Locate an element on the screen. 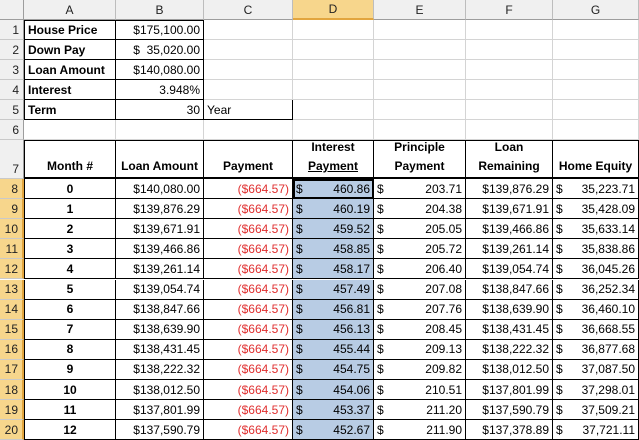 This screenshot has width=639, height=440. interest-payment-cell: $460.86 is located at coordinates (333, 189).